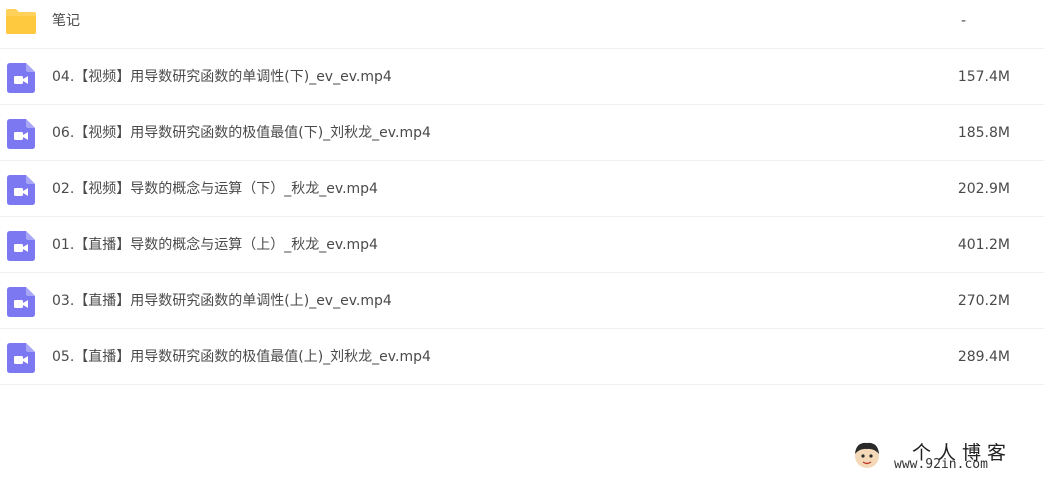  Describe the element at coordinates (241, 133) in the screenshot. I see `file-name: 06.【视频】用导数研究函数的极值最值(下)_刘秋龙_ev.mp4` at that location.